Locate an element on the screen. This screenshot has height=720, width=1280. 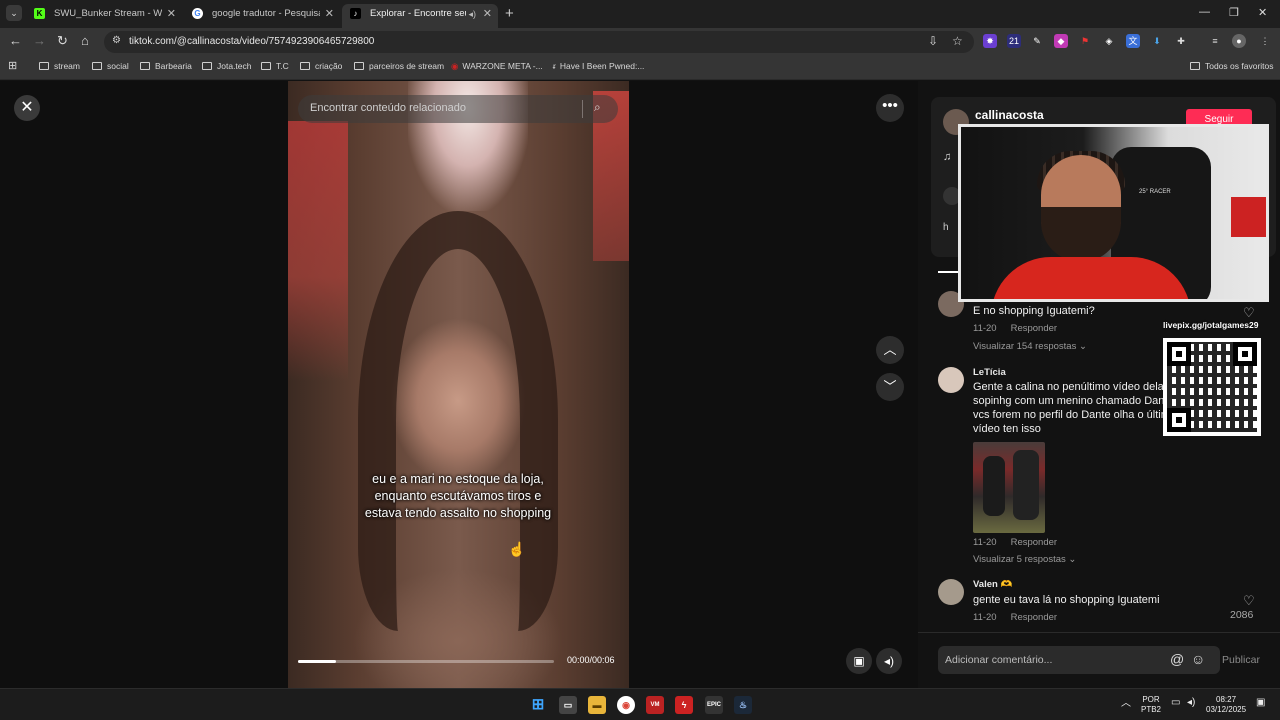
tab-search-button: ⌄ is located at coordinates (14, 13).